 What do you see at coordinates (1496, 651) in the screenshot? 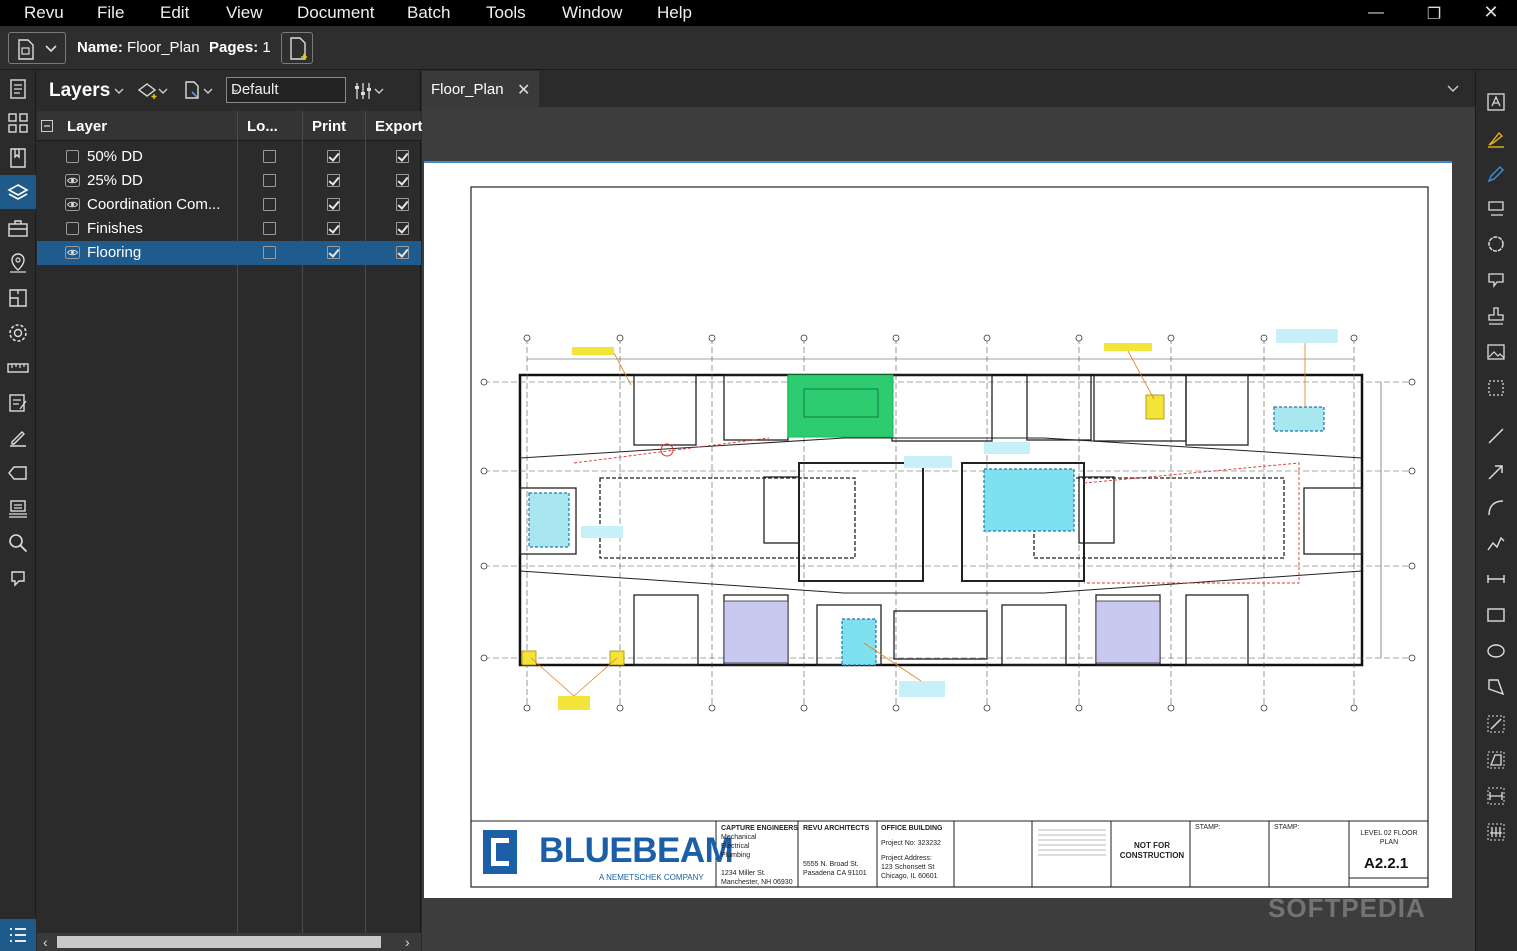
I see `ellipse-icon` at bounding box center [1496, 651].